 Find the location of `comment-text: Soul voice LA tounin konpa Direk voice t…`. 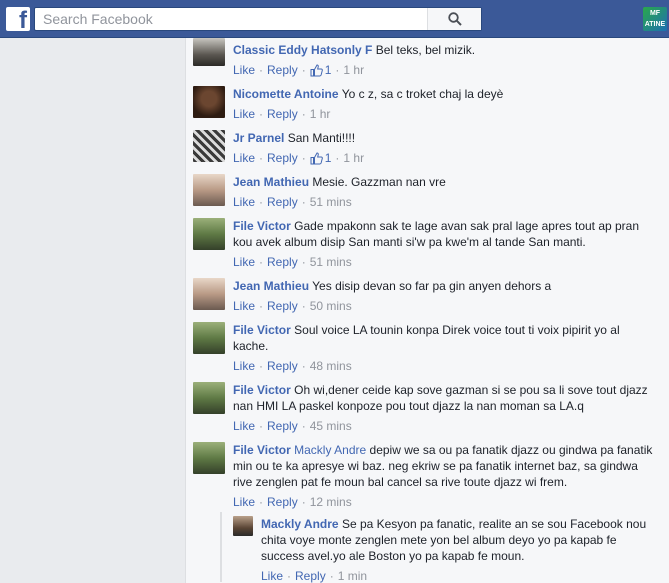

comment-text: Soul voice LA tounin konpa Direk voice t… is located at coordinates (426, 338).